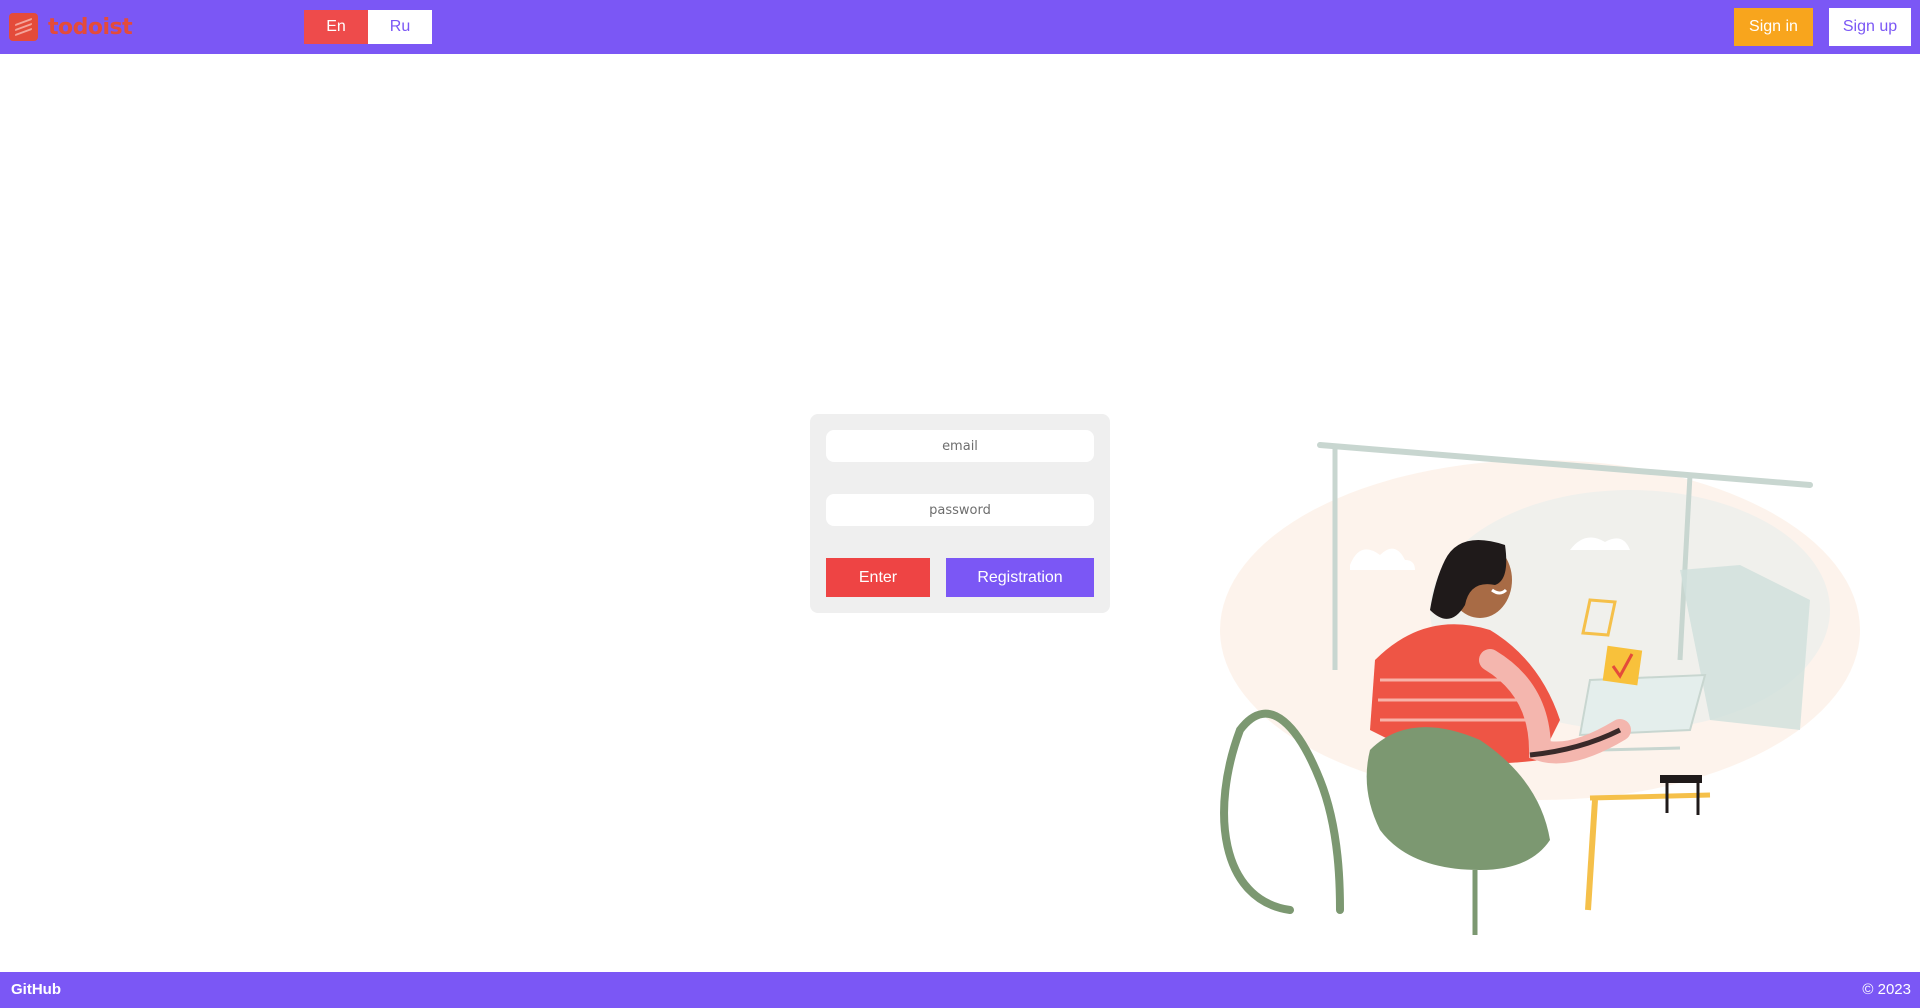 The height and width of the screenshot is (1008, 1920). What do you see at coordinates (960, 990) in the screenshot?
I see `footer-bar: GitHub © 2023` at bounding box center [960, 990].